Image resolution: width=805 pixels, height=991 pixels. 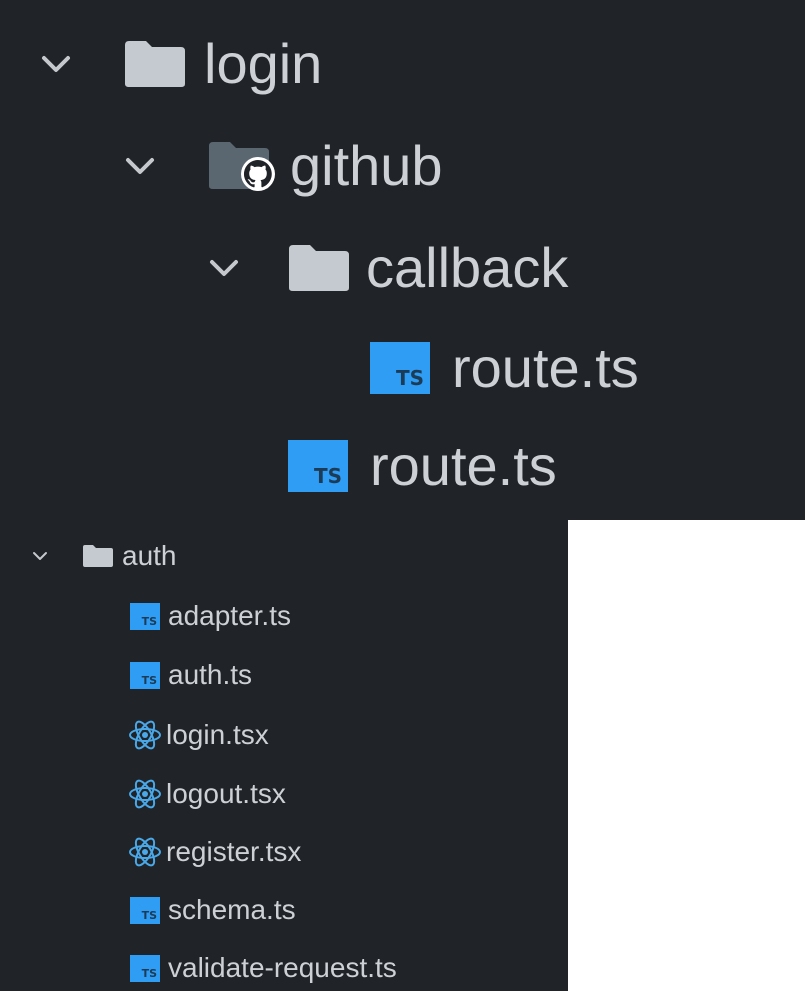 I want to click on tree-item-label: auth.ts, so click(x=210, y=674).